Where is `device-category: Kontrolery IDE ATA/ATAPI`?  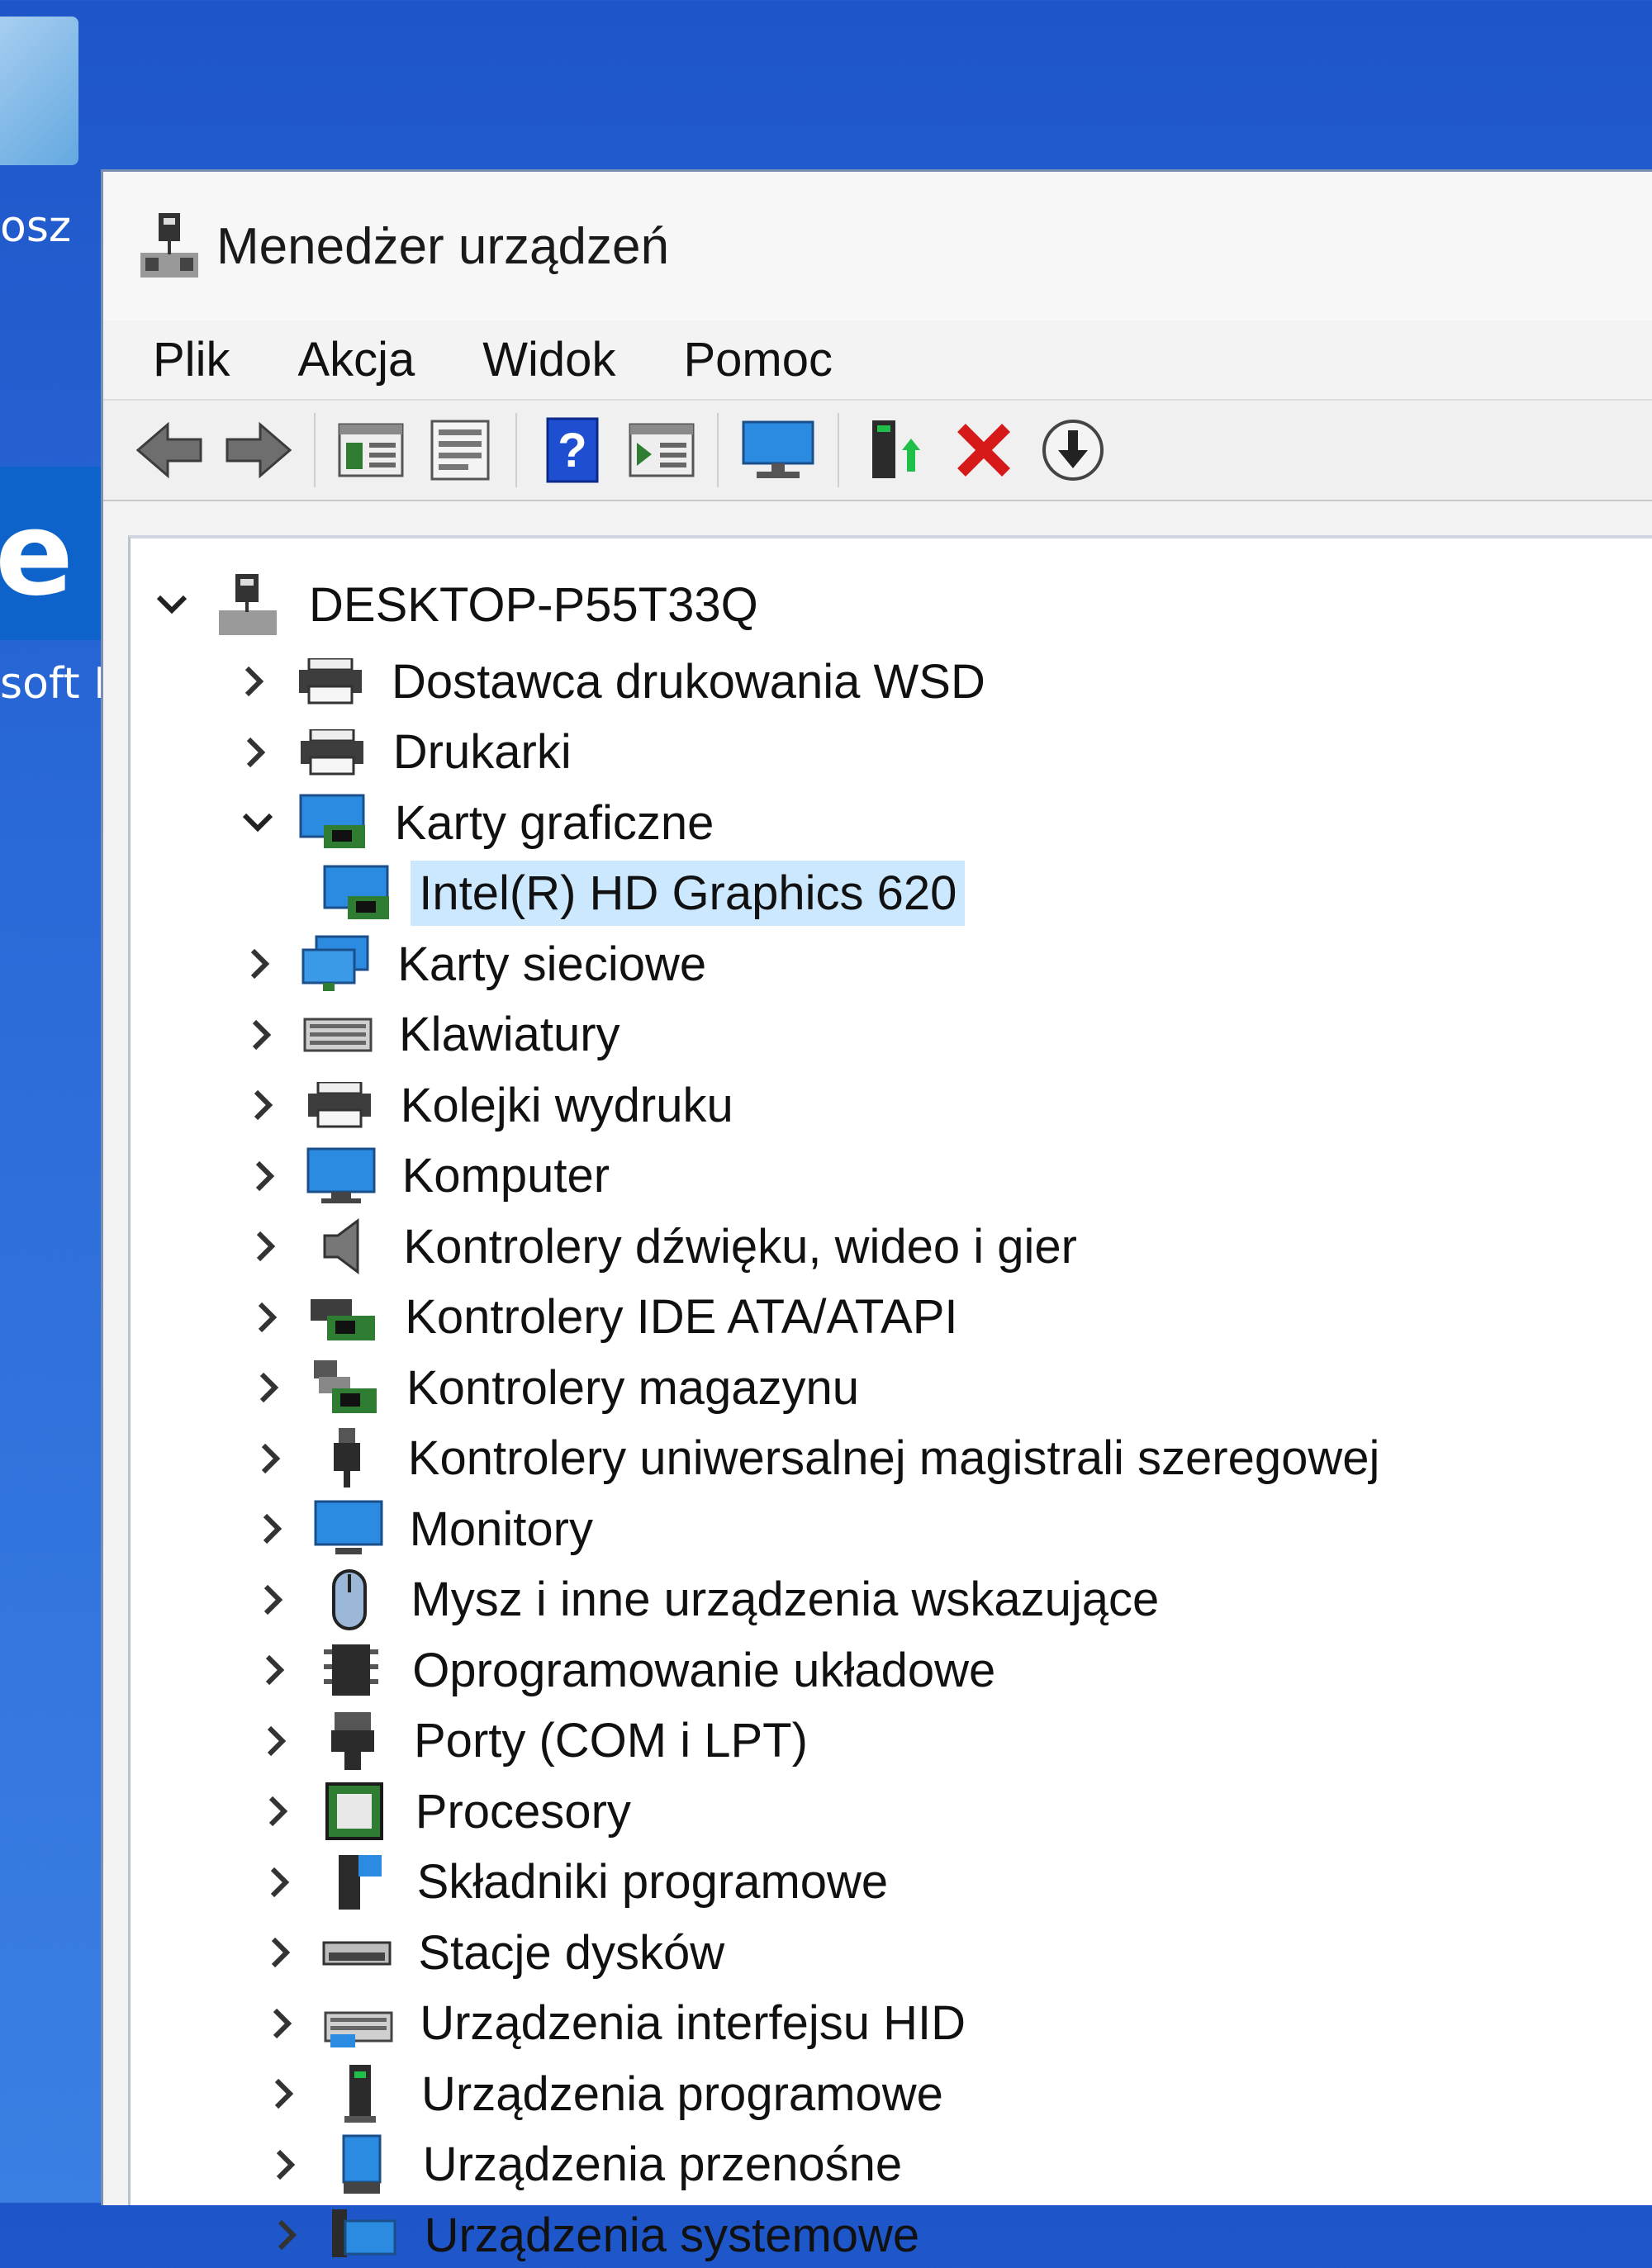
device-category: Kontrolery IDE ATA/ATAPI is located at coordinates (608, 1317).